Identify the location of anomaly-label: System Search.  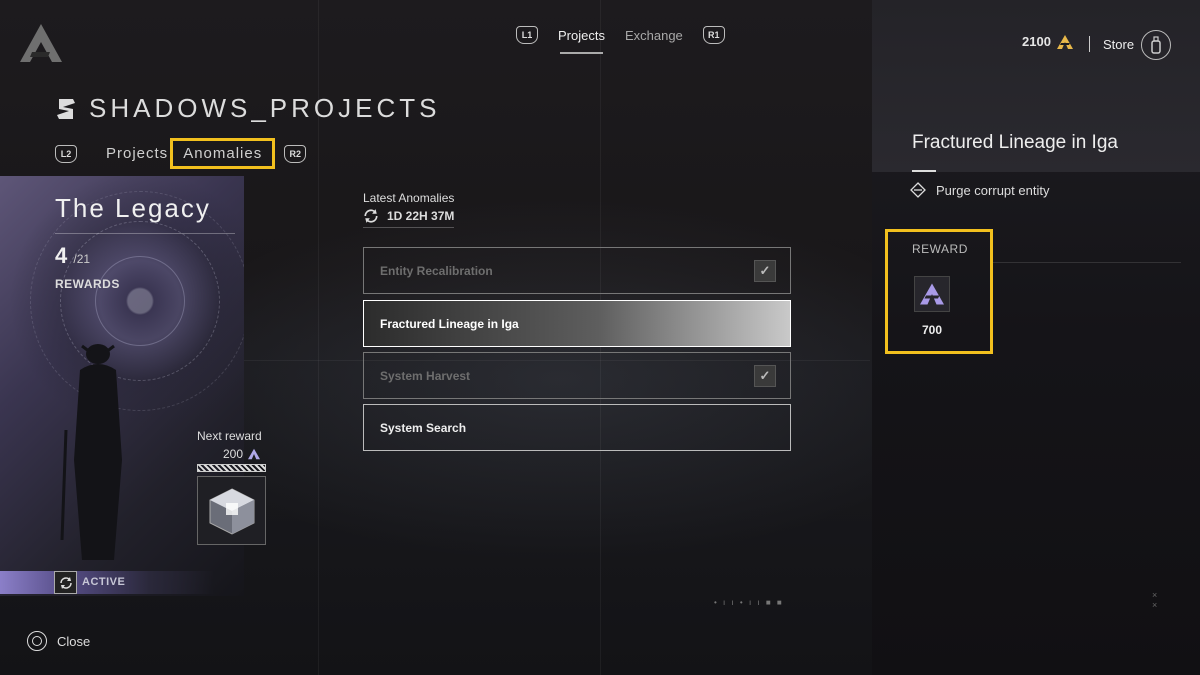
(423, 427).